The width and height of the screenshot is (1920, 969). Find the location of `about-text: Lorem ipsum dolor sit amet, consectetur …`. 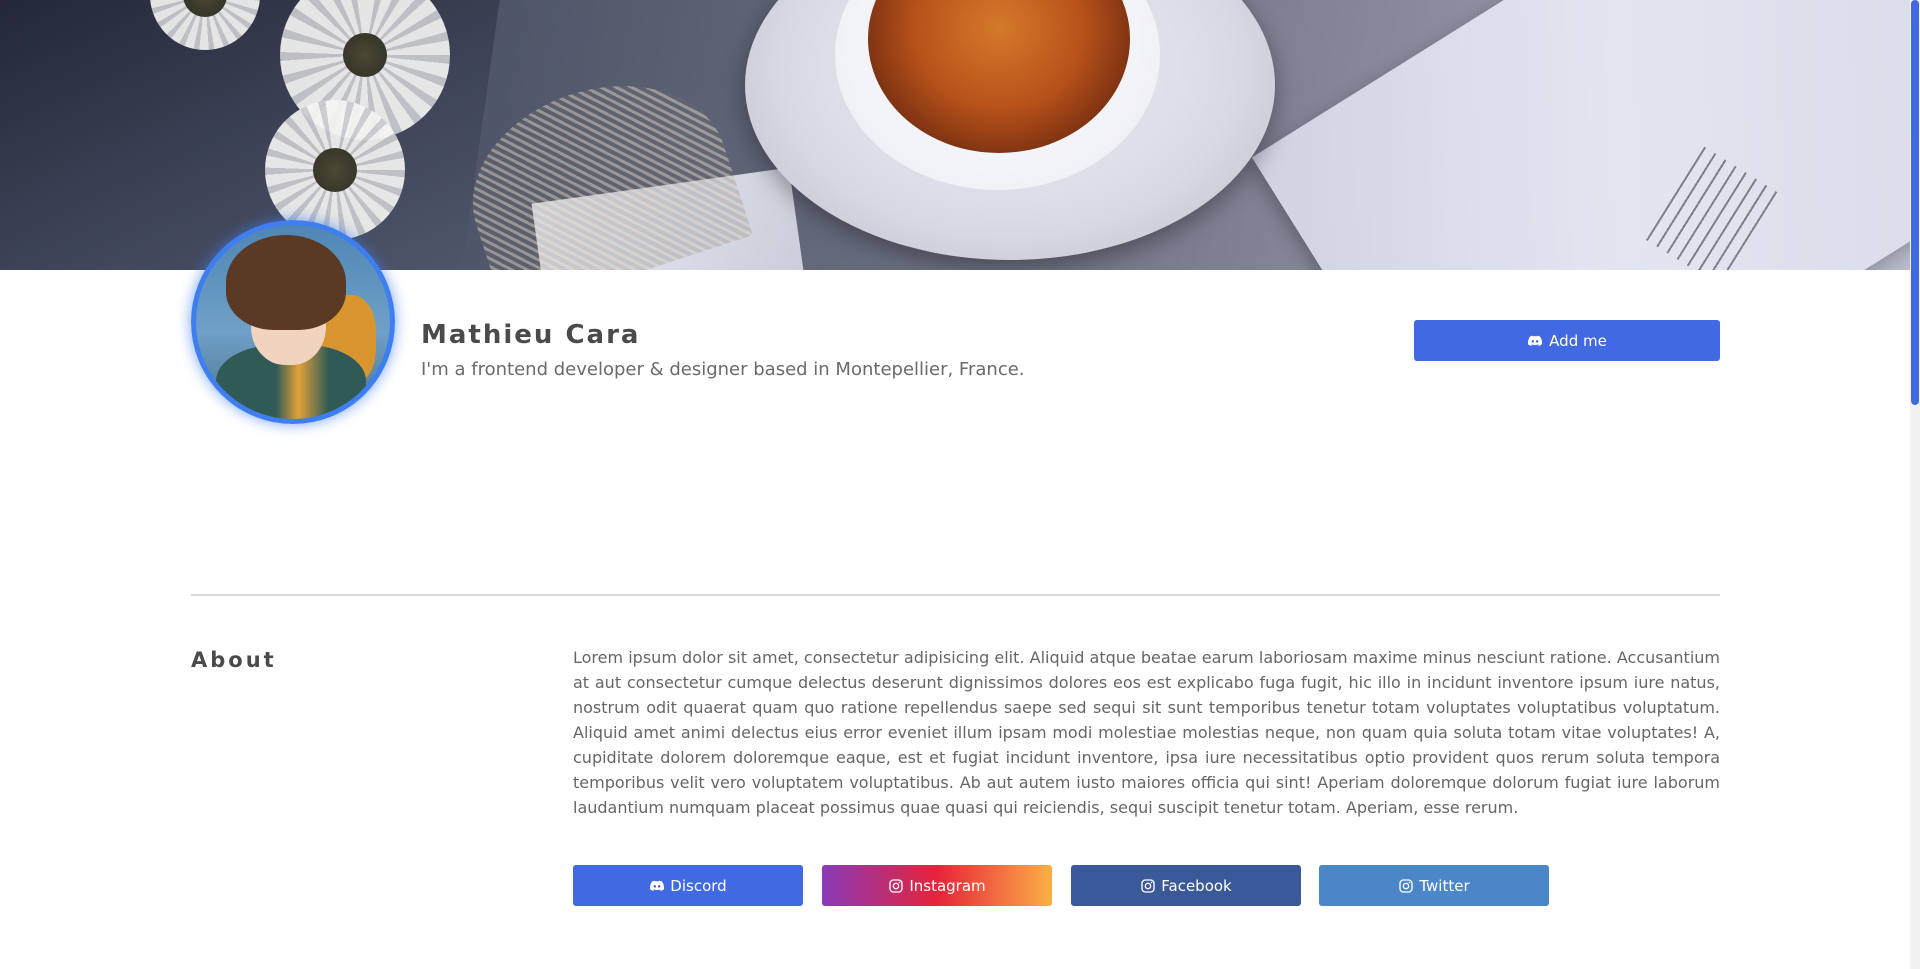

about-text: Lorem ipsum dolor sit amet, consectetur … is located at coordinates (1146, 732).